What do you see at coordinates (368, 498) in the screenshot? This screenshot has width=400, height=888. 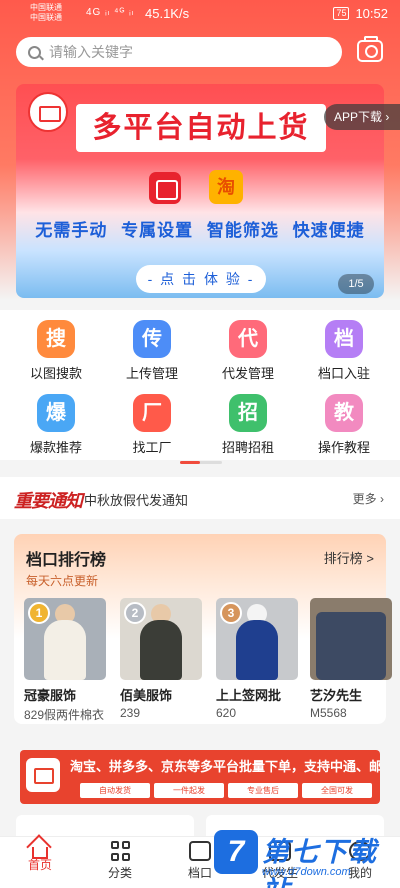 I see `notice-more-link: 更多 ›` at bounding box center [368, 498].